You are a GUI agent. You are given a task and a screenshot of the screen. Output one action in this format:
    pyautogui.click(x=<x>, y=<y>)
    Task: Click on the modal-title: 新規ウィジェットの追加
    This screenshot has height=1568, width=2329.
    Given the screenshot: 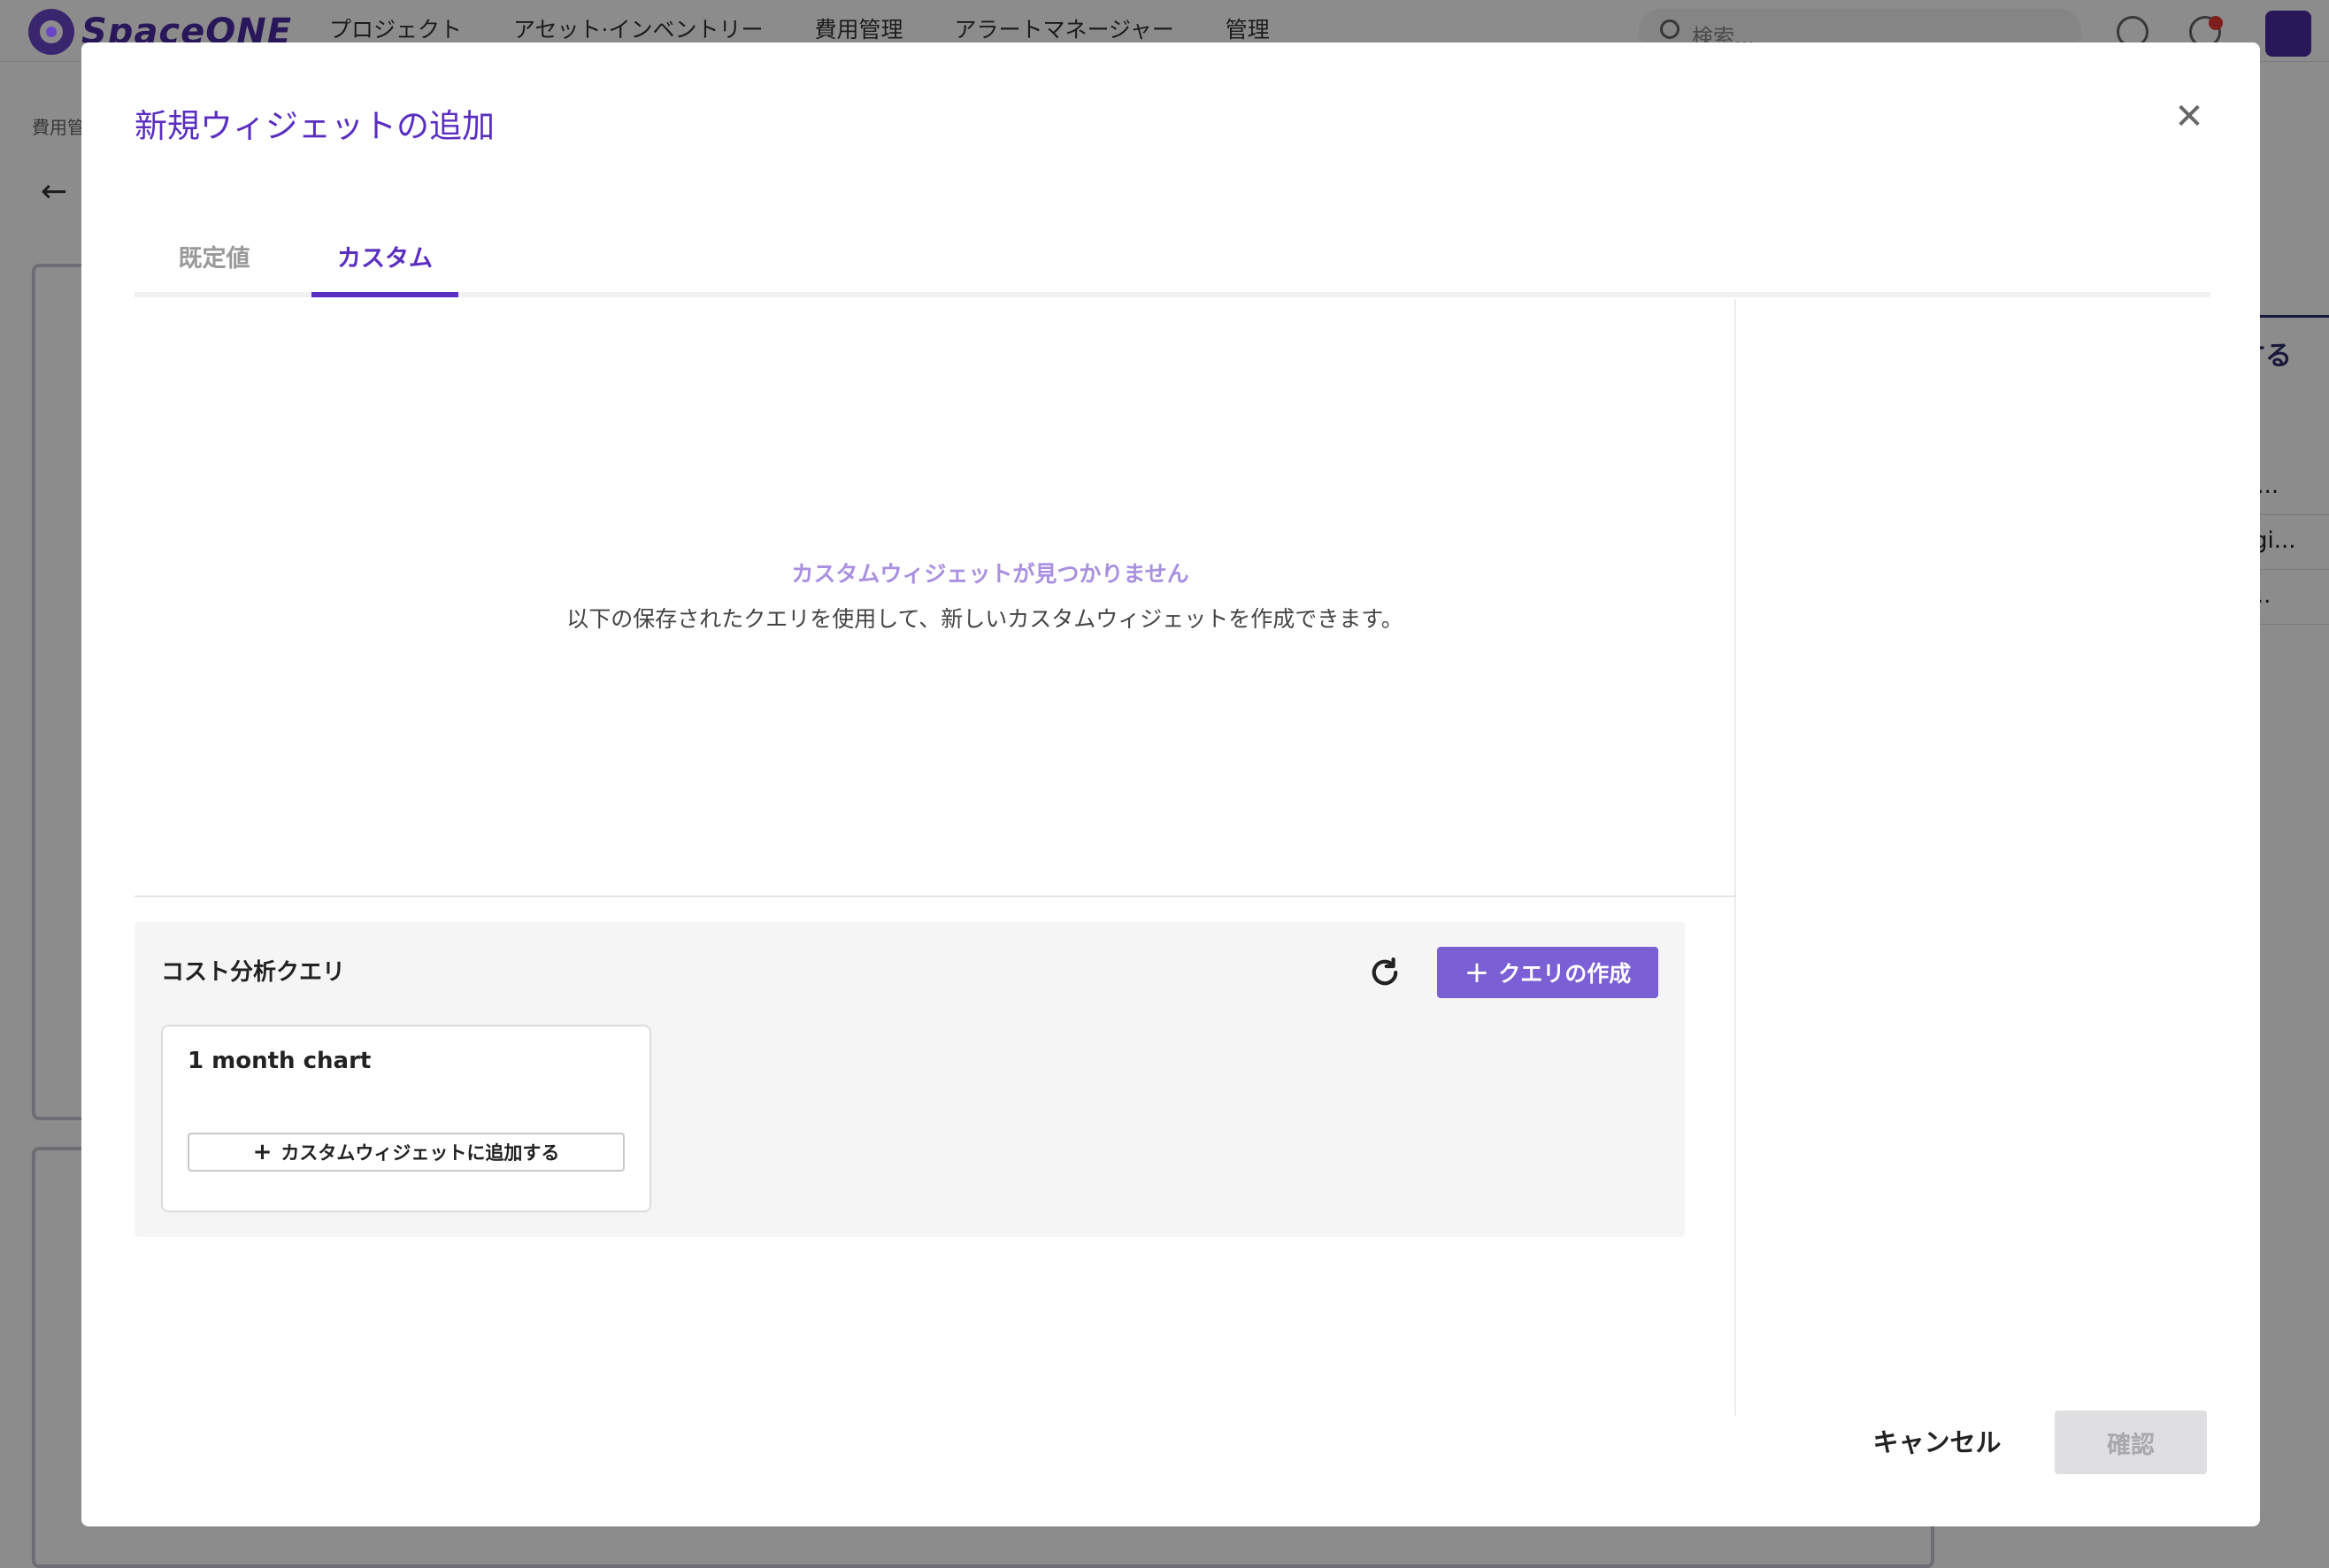 What is the action you would take?
    pyautogui.click(x=315, y=126)
    